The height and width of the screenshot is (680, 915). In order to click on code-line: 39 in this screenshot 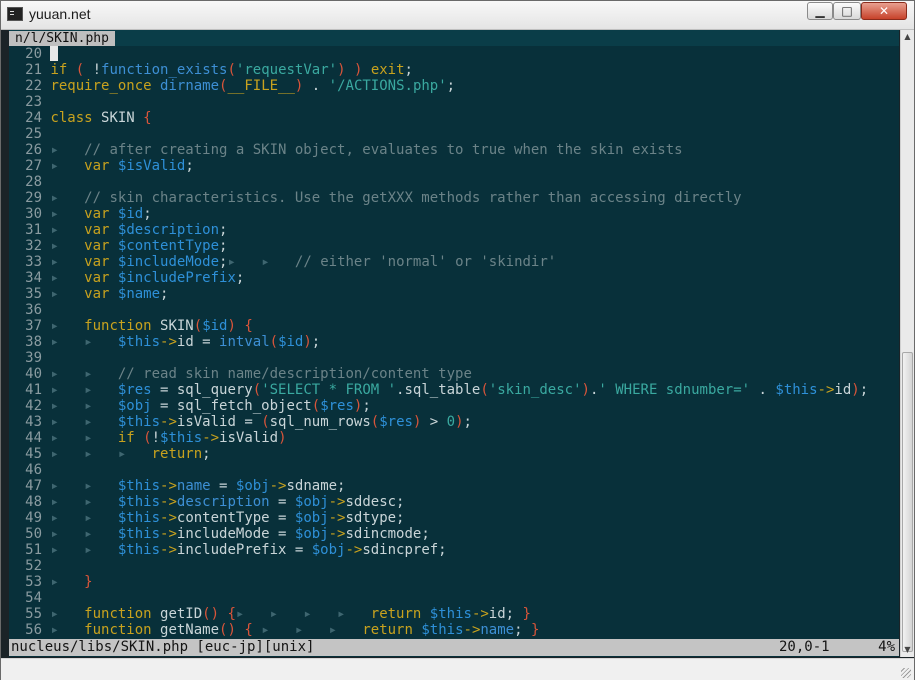, I will do `click(454, 358)`.